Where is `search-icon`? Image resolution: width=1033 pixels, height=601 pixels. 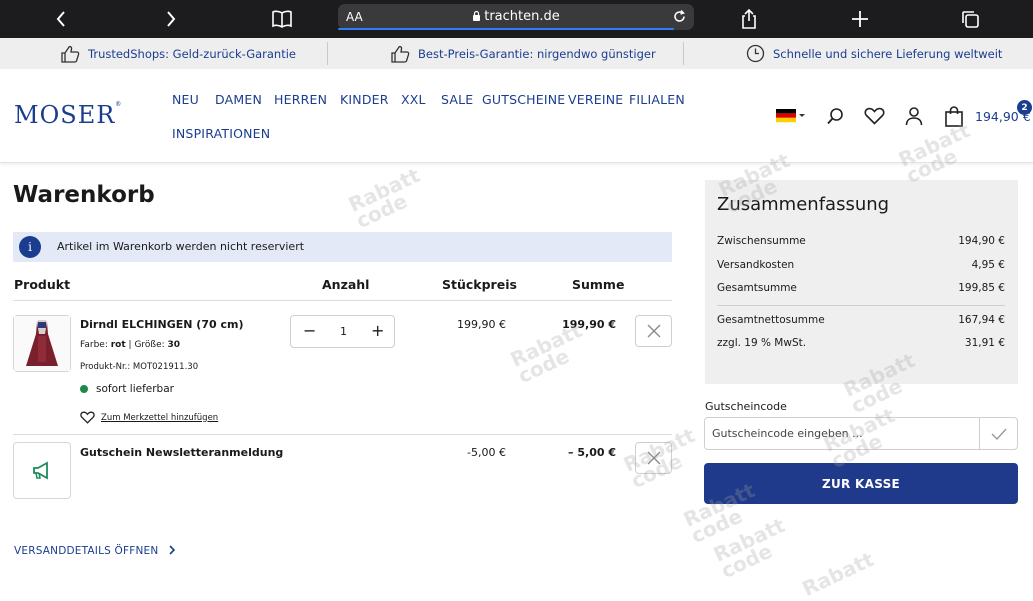
search-icon is located at coordinates (835, 116).